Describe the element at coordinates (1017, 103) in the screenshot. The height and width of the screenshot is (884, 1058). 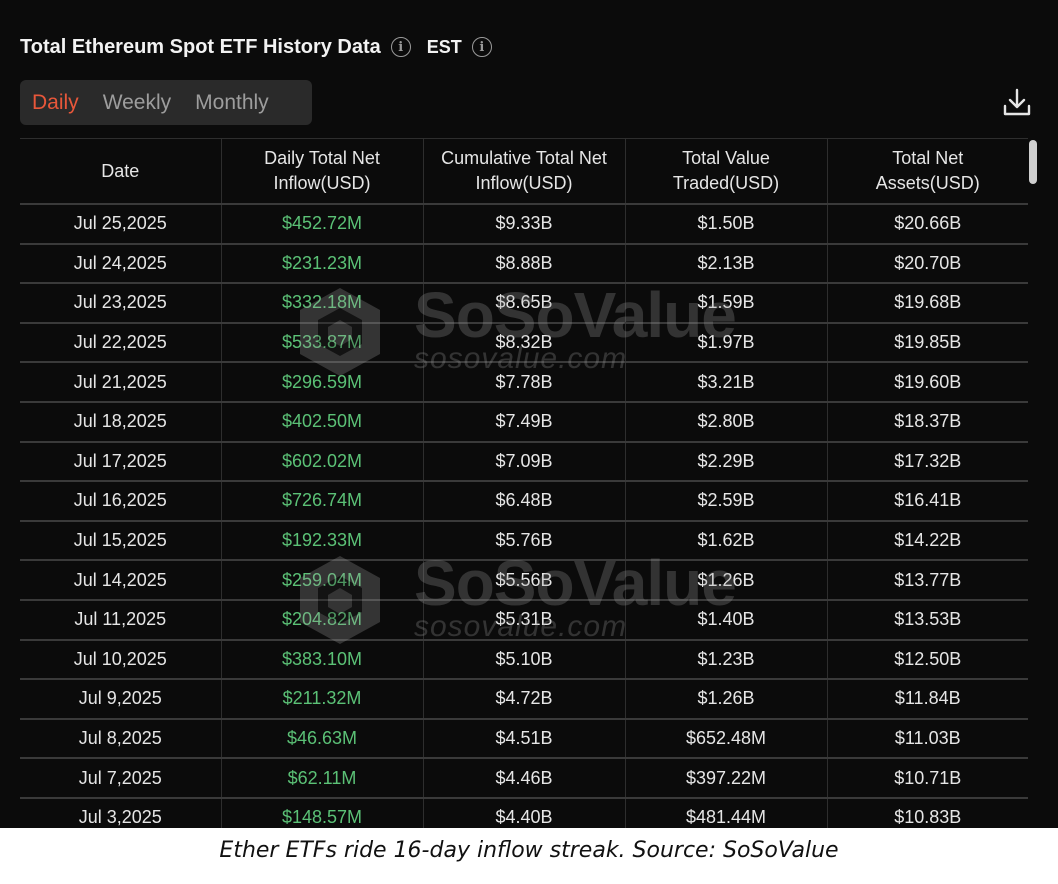
I see `download-icon` at that location.